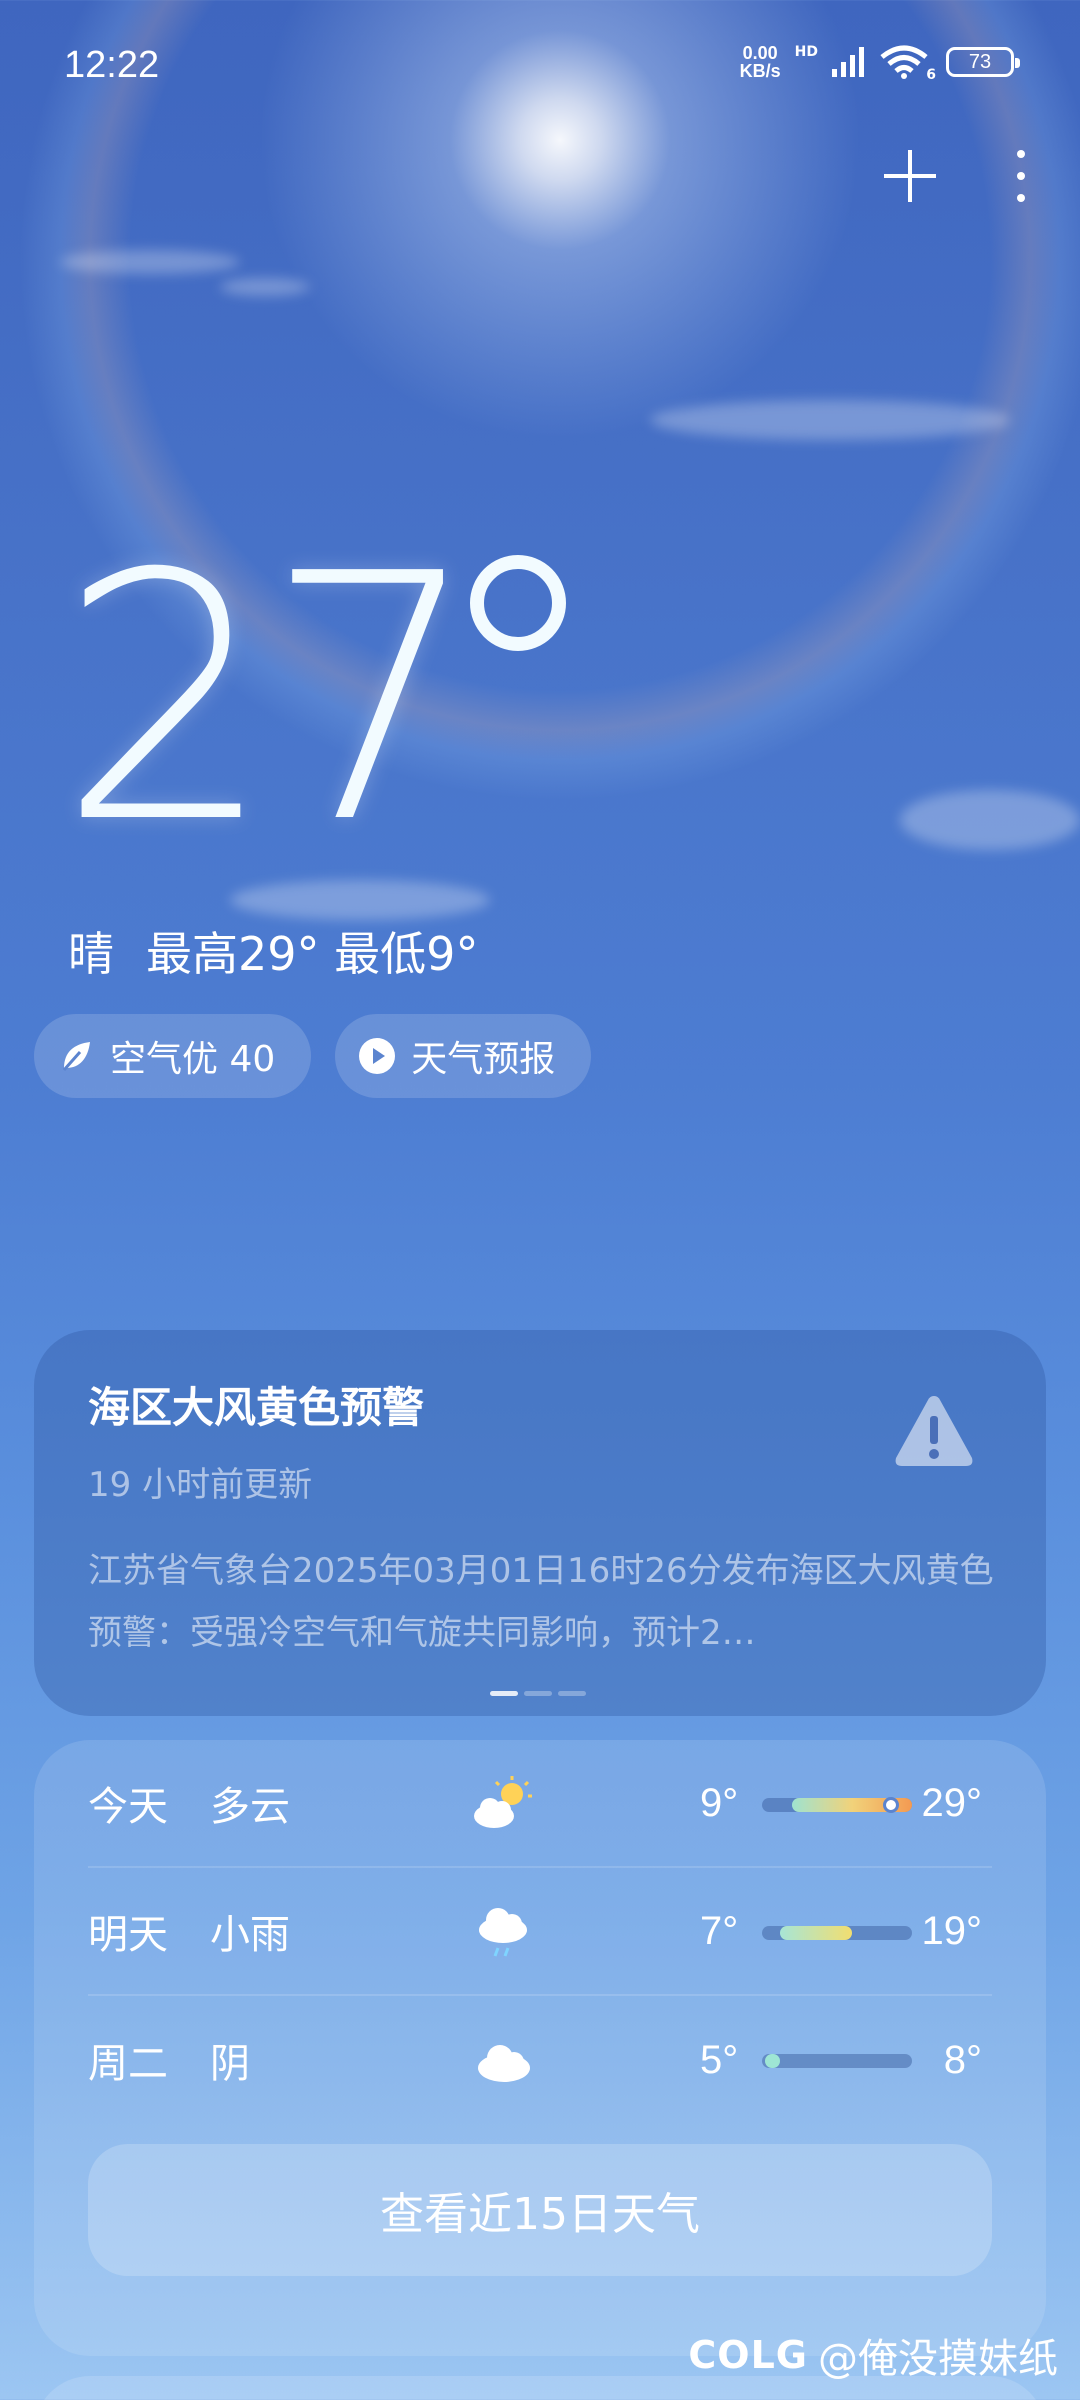 This screenshot has height=2400, width=1080. I want to click on forecast-high: 29°, so click(952, 1802).